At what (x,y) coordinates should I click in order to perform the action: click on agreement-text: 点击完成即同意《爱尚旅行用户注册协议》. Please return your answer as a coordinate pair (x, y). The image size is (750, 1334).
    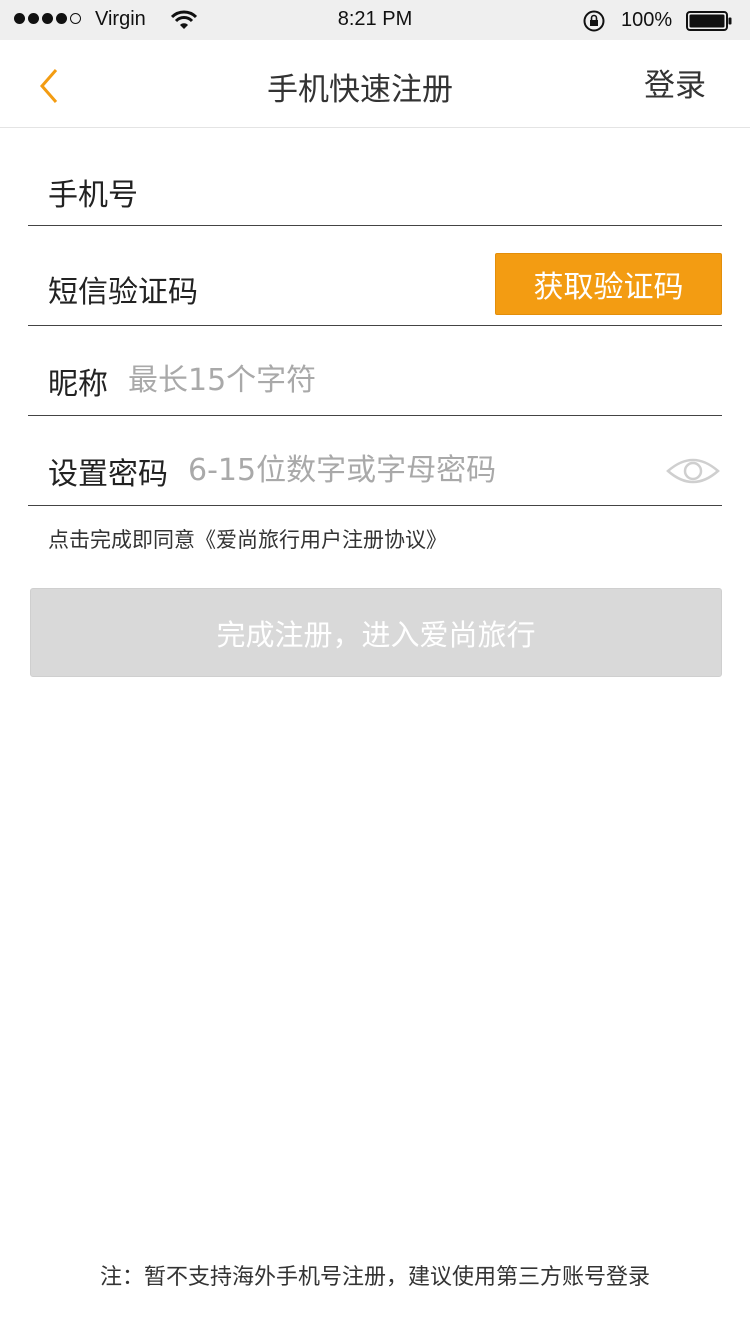
    Looking at the image, I should click on (247, 539).